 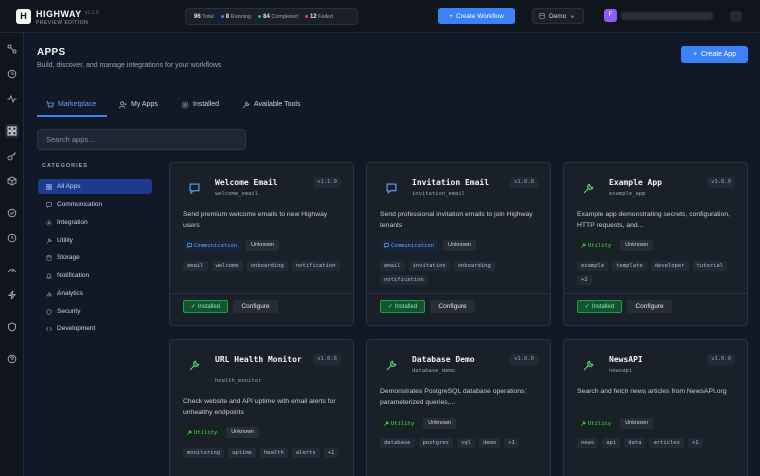 What do you see at coordinates (200, 107) in the screenshot?
I see `tab-installed: Installed` at bounding box center [200, 107].